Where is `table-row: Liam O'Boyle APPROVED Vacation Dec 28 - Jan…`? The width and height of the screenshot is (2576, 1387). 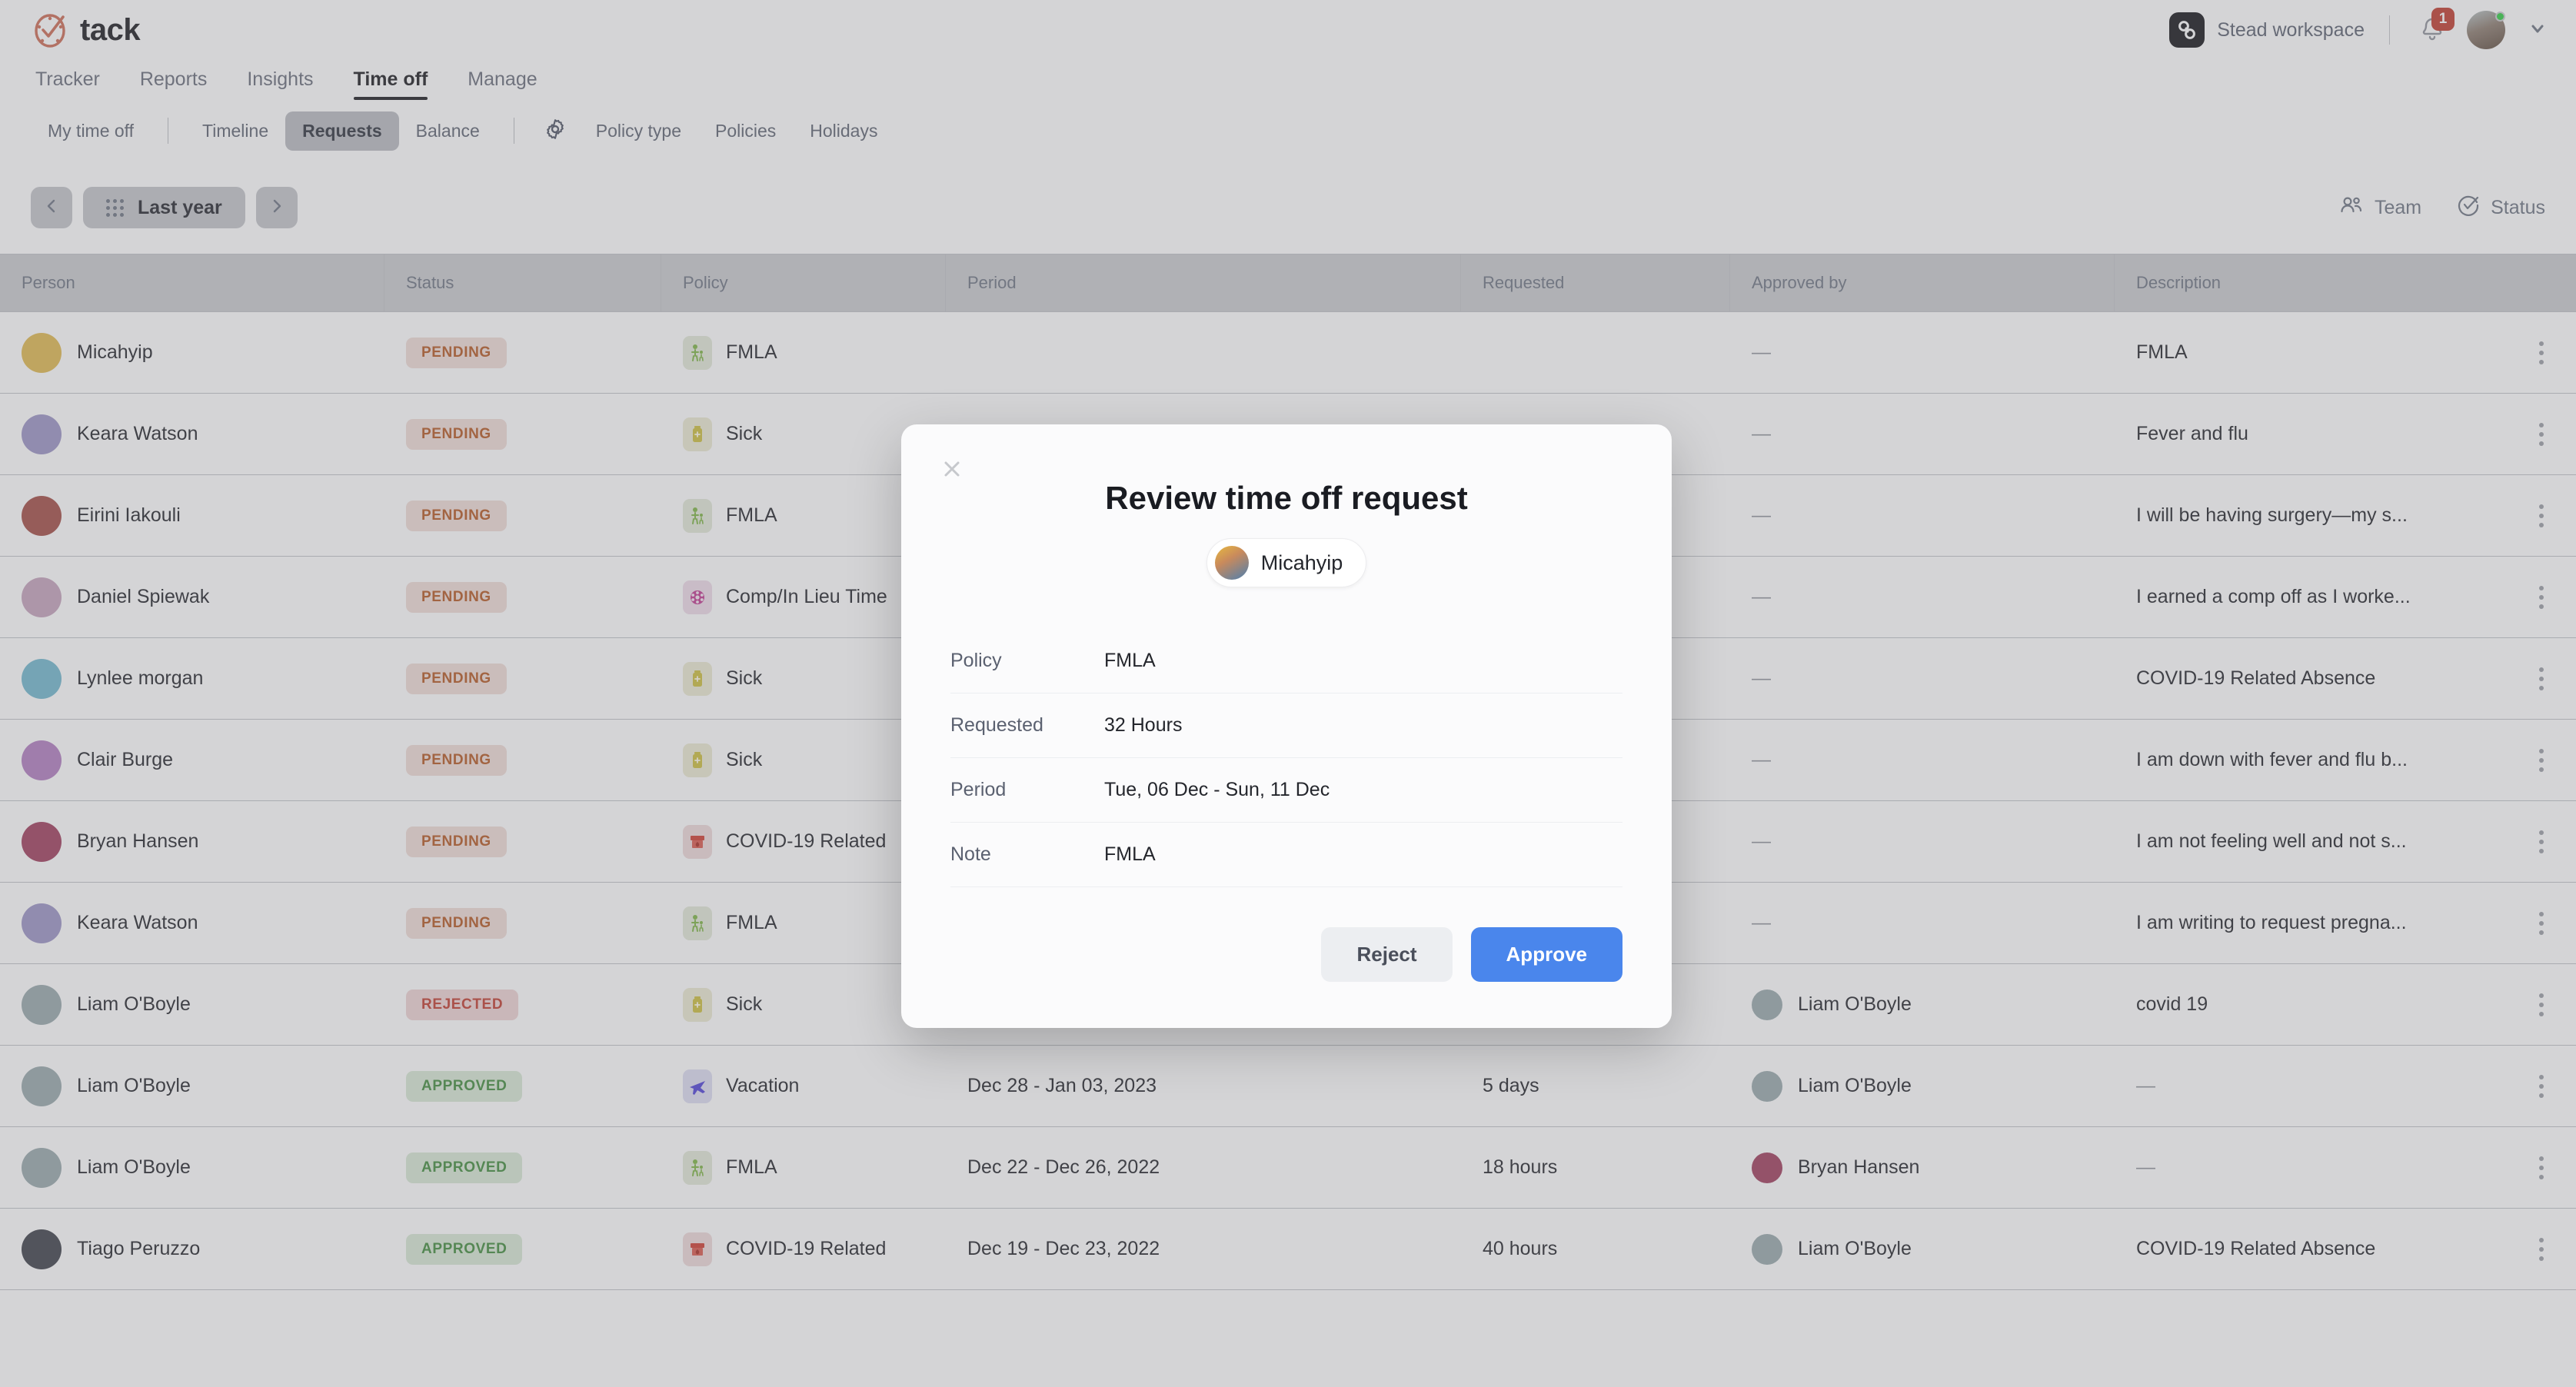 table-row: Liam O'Boyle APPROVED Vacation Dec 28 - Jan… is located at coordinates (1288, 1086).